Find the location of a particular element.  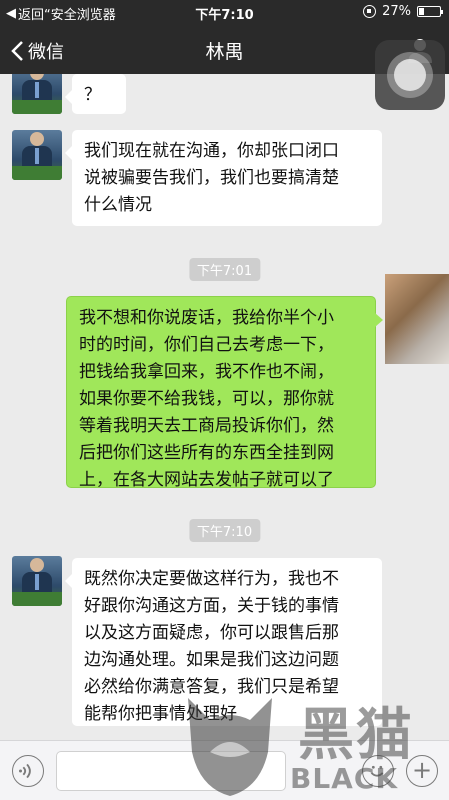

battery-icon is located at coordinates (430, 11).